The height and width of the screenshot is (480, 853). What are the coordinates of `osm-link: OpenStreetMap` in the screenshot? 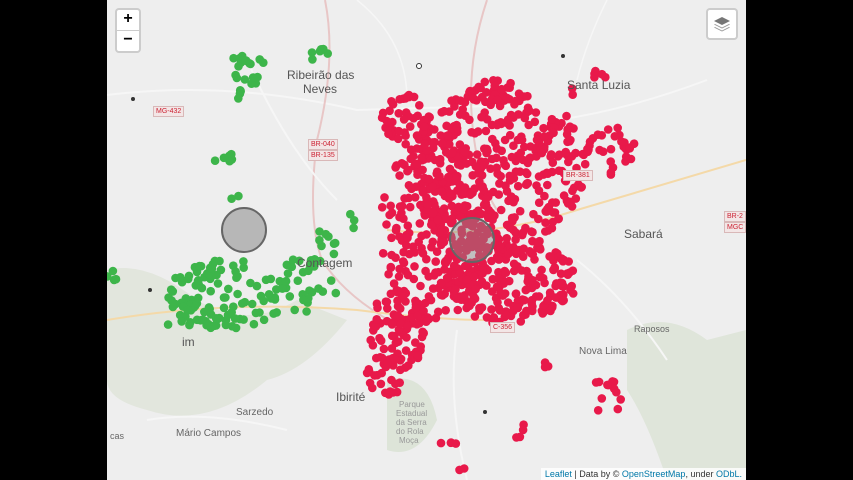 It's located at (654, 474).